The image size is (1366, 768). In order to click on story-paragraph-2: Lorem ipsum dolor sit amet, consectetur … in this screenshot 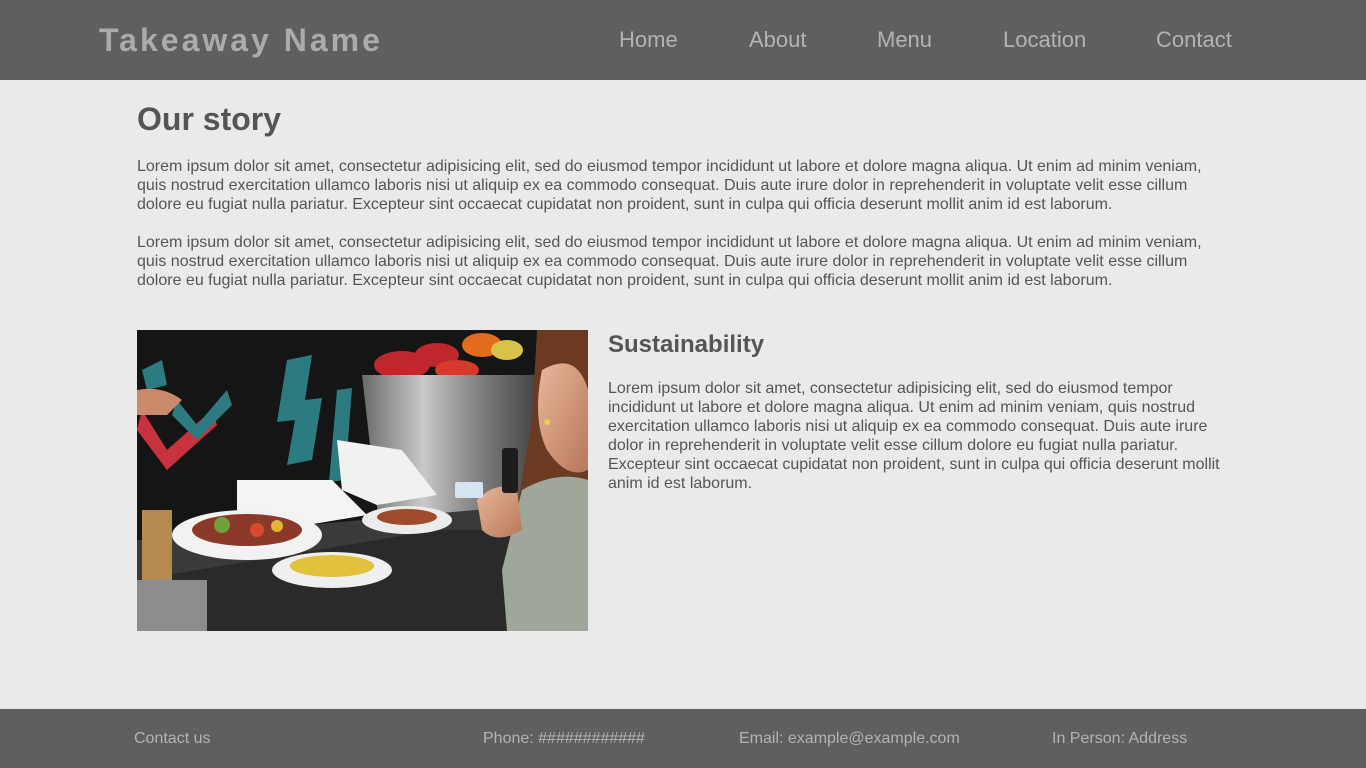, I will do `click(669, 261)`.